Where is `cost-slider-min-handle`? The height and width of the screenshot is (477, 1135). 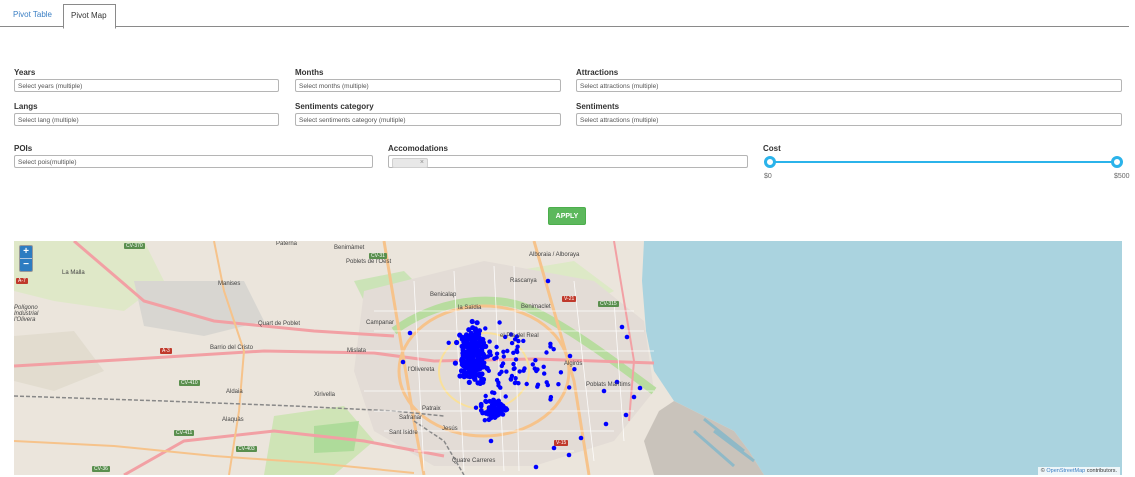
cost-slider-min-handle is located at coordinates (770, 162).